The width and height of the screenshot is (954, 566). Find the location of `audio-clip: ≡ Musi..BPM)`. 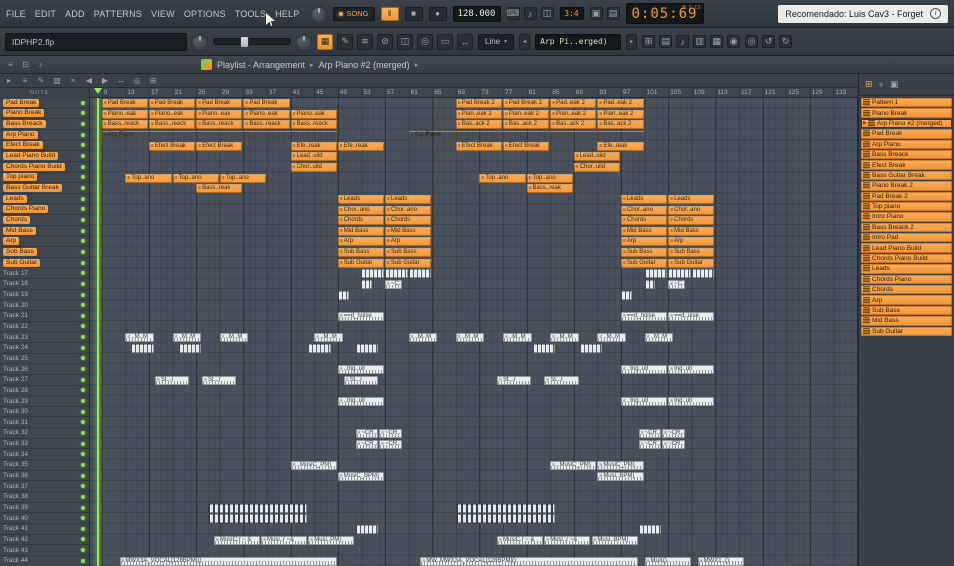

audio-clip: ≡ Musi..BPM) is located at coordinates (614, 540).